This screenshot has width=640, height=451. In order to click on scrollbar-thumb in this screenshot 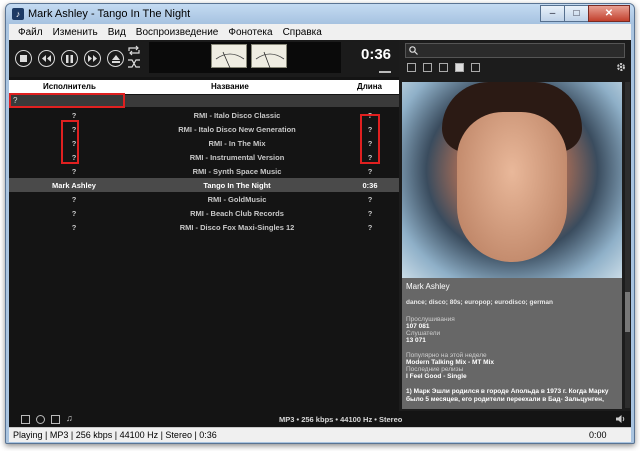, I will do `click(627, 312)`.